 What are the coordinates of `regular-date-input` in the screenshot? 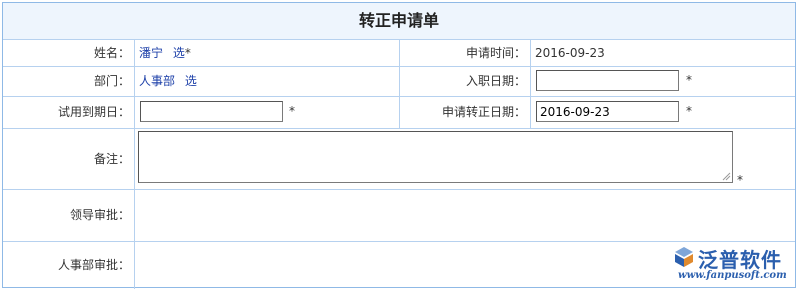 It's located at (607, 111).